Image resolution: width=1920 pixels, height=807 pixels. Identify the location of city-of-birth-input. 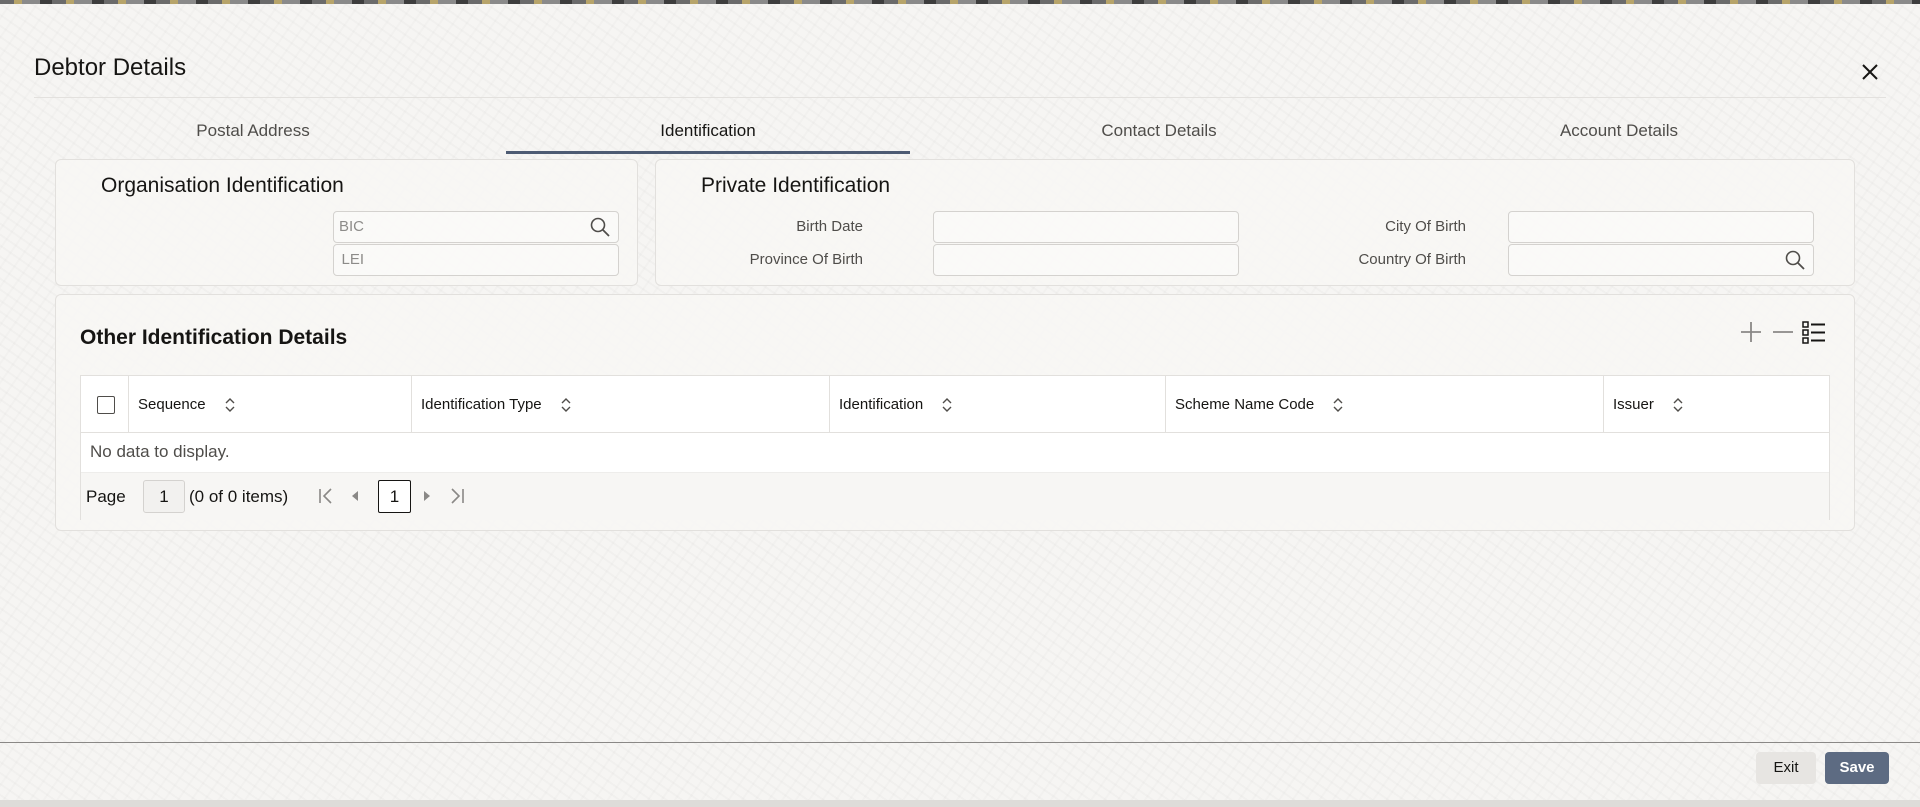
(1661, 227).